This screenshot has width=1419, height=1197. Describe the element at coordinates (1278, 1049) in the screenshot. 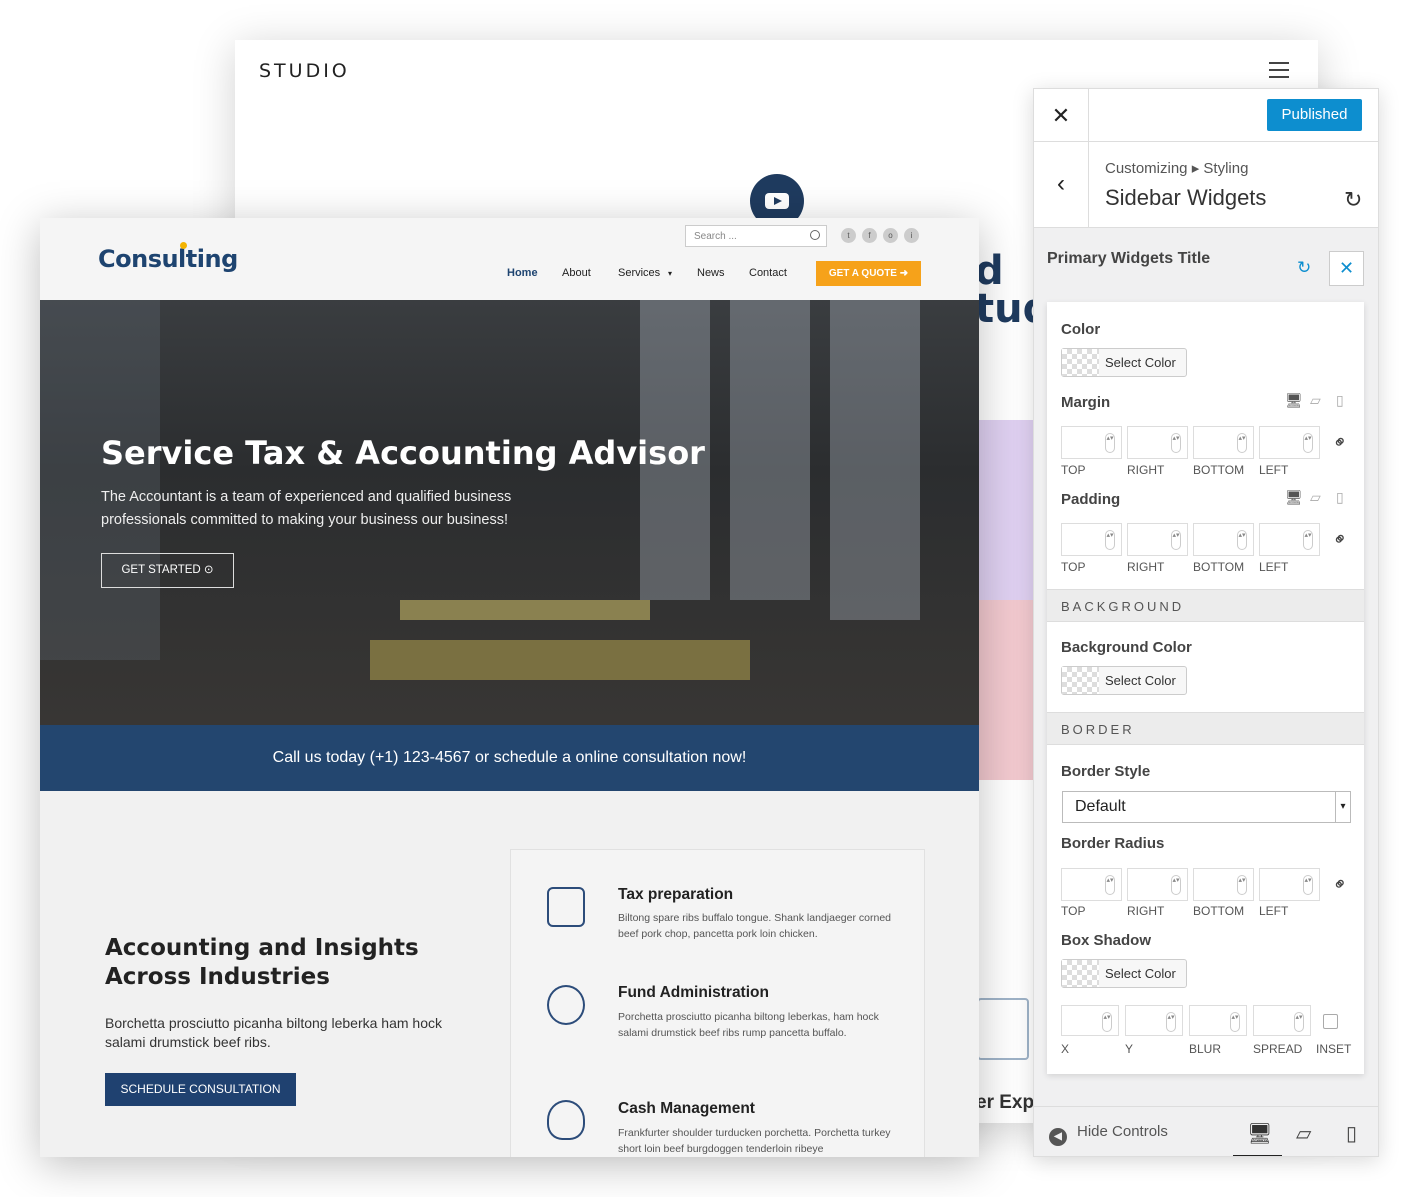

I see `shadow-field-label: SPREAD` at that location.